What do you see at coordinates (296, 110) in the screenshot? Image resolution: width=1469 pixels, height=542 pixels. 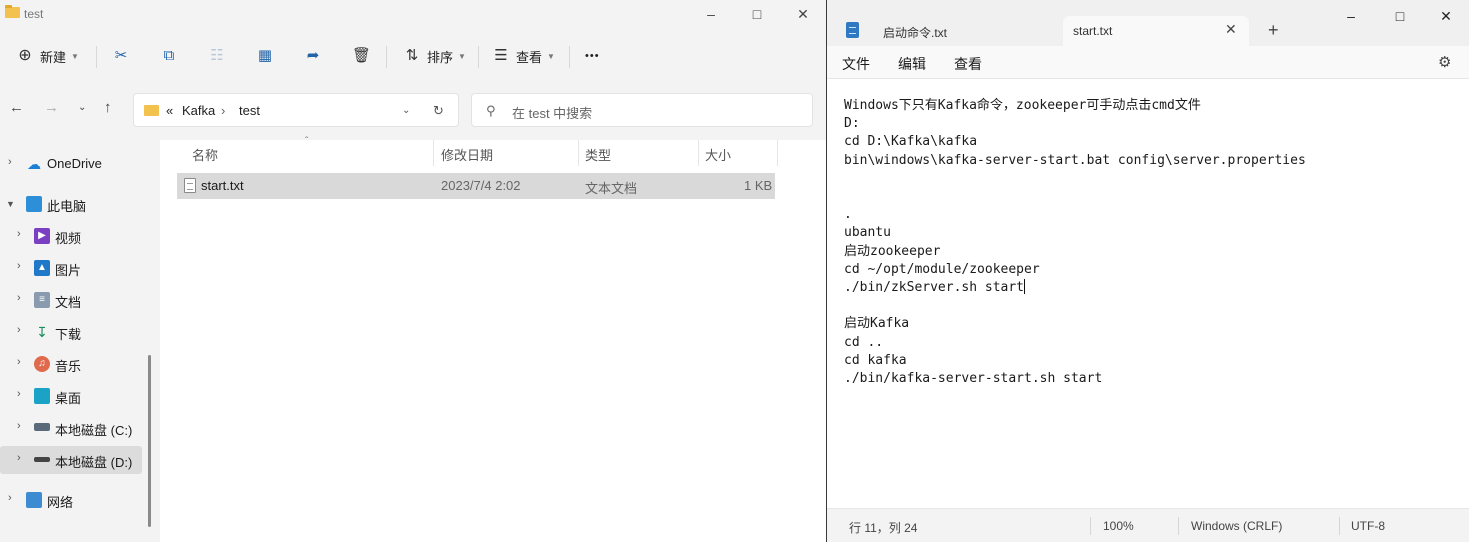 I see `address-bar: « Kafka › test ⌄ ↻` at bounding box center [296, 110].